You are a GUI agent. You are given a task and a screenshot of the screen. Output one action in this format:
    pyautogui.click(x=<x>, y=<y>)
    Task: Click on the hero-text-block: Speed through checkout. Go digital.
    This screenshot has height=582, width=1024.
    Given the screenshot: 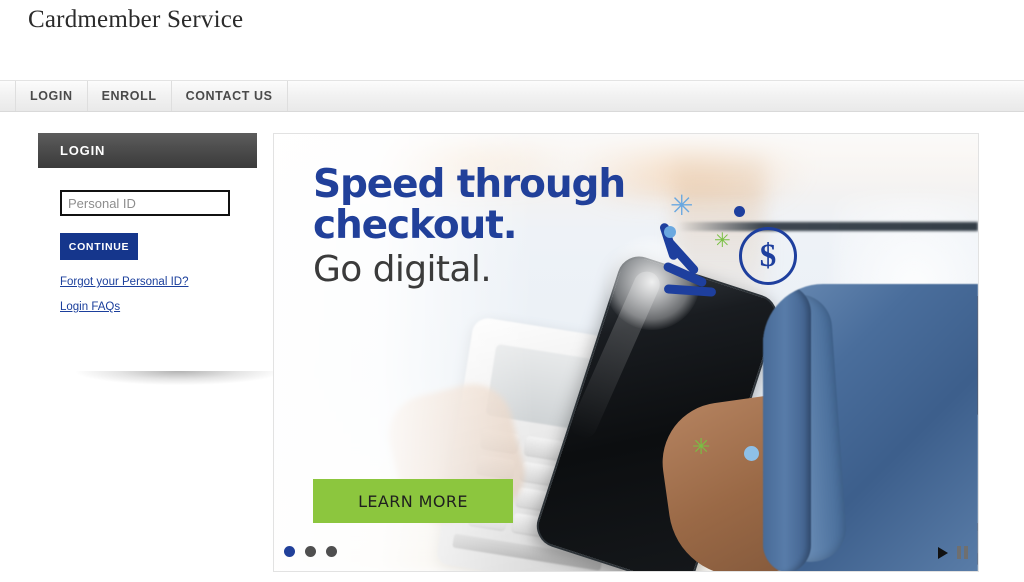 What is the action you would take?
    pyautogui.click(x=469, y=226)
    